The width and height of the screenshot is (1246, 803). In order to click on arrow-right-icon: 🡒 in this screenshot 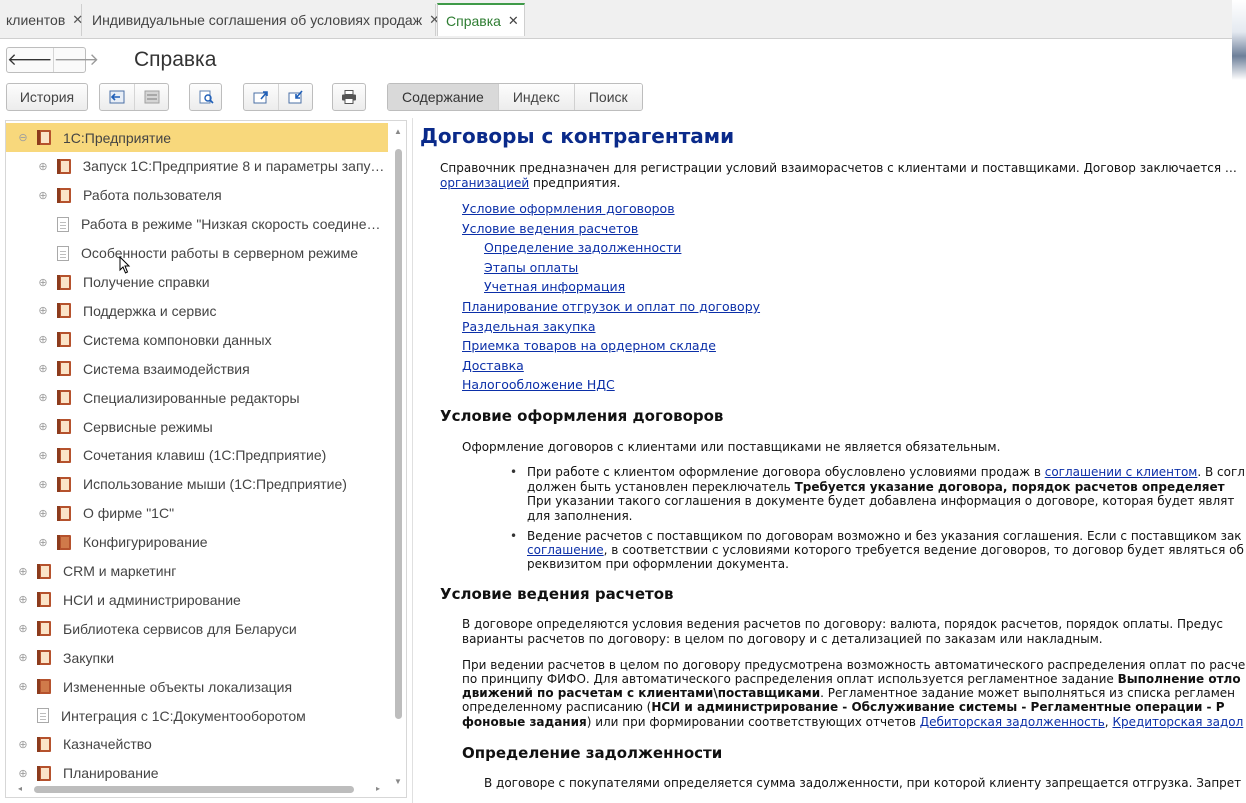, I will do `click(75, 60)`.